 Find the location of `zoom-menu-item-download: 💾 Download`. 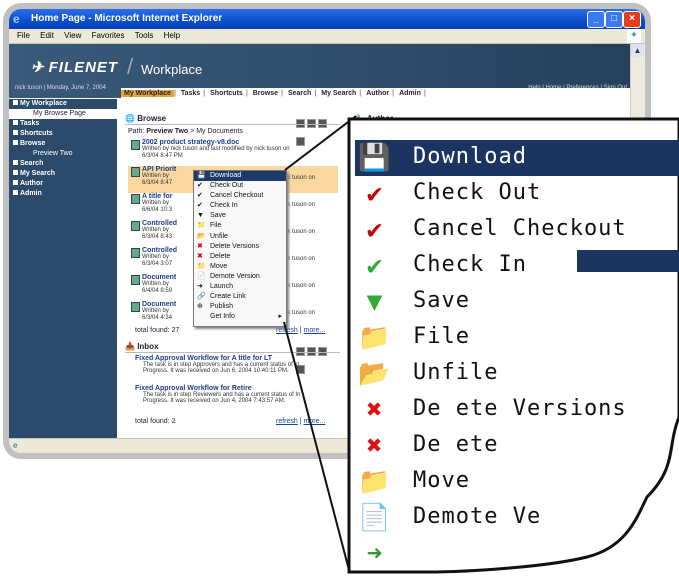

zoom-menu-item-download: 💾 Download is located at coordinates (517, 158).